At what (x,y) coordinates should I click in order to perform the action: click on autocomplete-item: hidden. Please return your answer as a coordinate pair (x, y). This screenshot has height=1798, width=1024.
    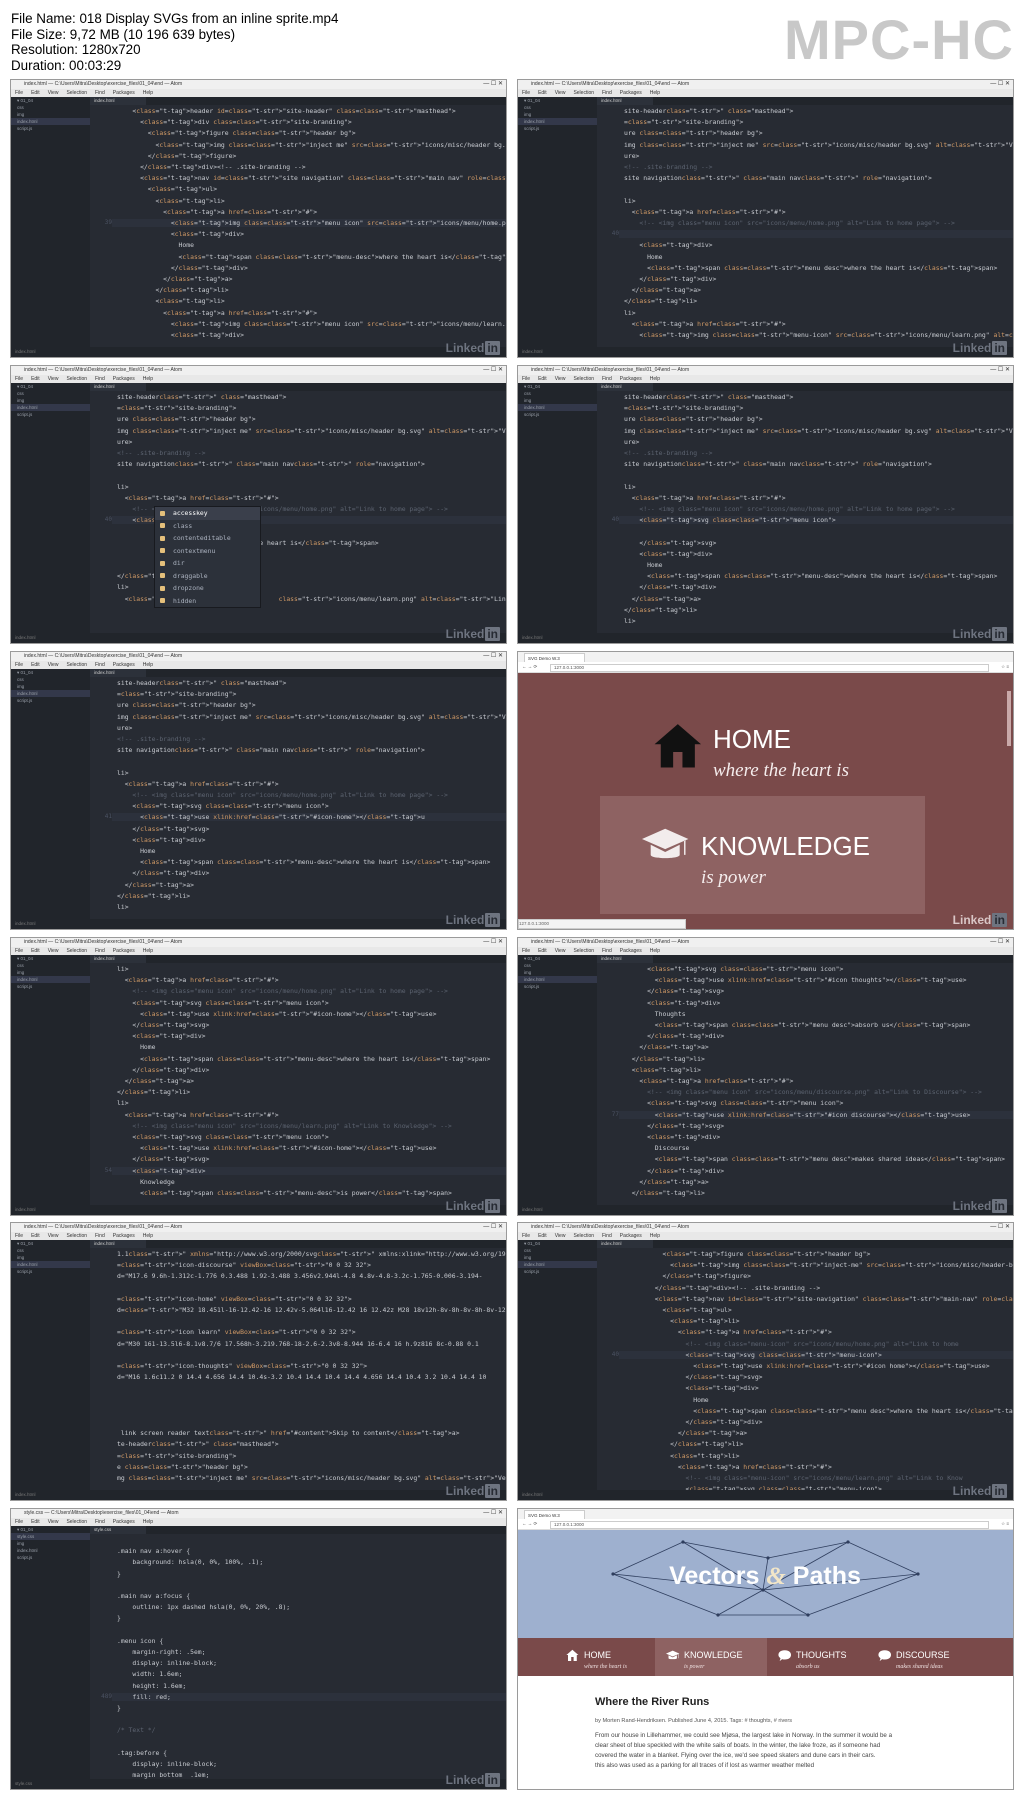
    Looking at the image, I should click on (207, 601).